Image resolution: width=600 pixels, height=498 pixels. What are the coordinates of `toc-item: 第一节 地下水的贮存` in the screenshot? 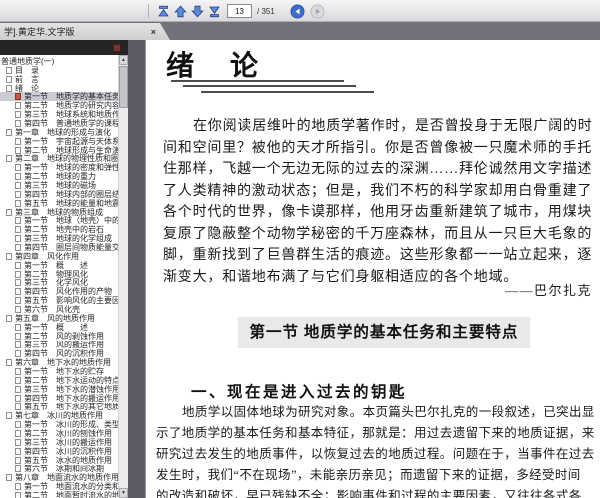 It's located at (59, 371).